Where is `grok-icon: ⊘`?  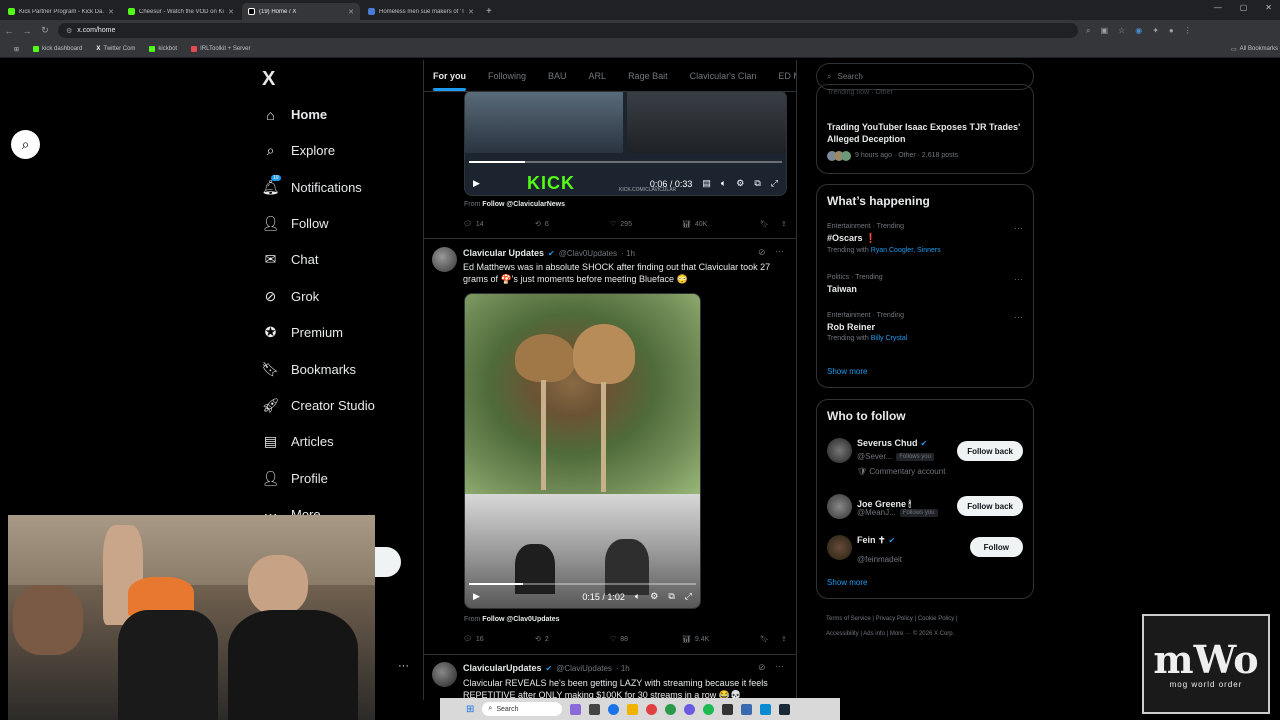 grok-icon: ⊘ is located at coordinates (762, 667).